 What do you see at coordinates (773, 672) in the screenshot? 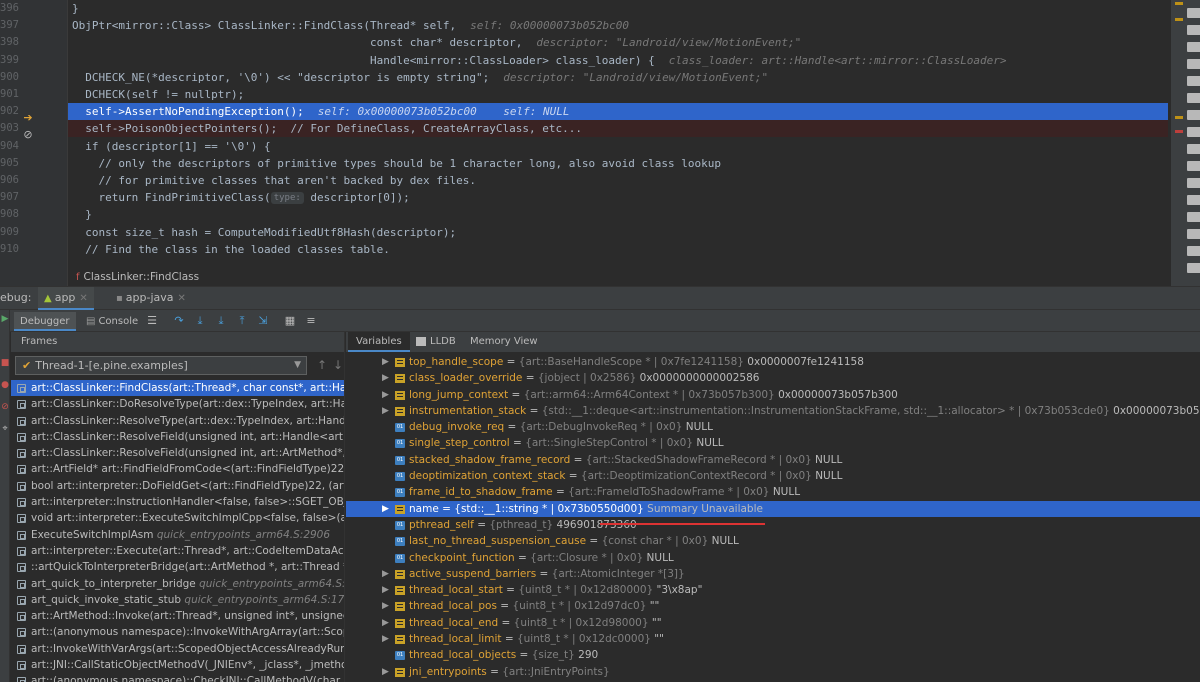
I see `variable-row: ▶ jni_entrypoints = {art::JniEntryPoints}` at bounding box center [773, 672].